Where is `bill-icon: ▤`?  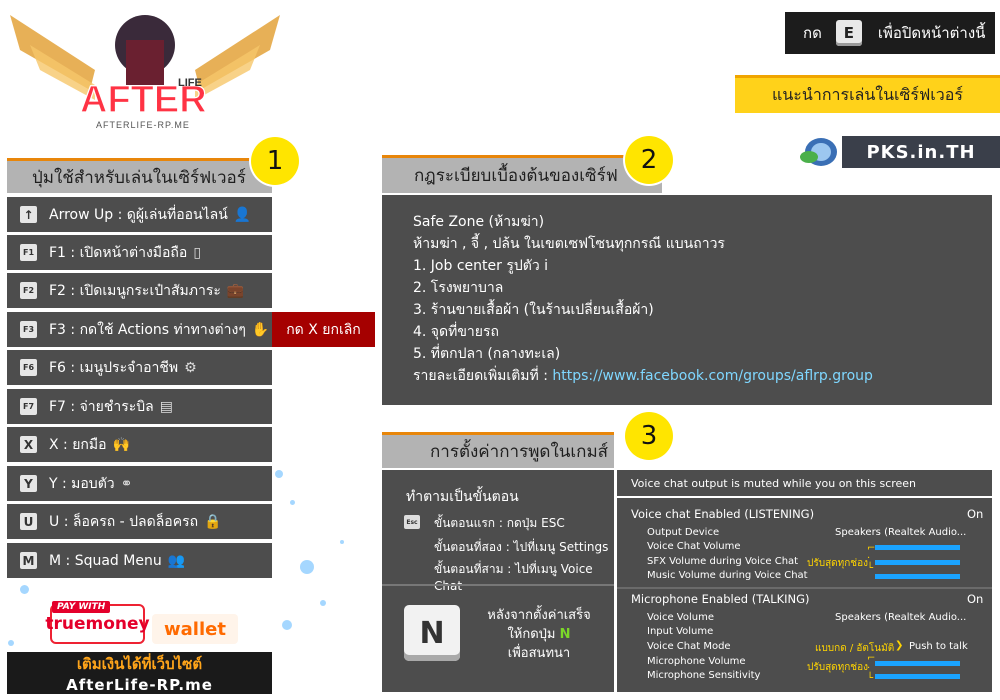
bill-icon: ▤ is located at coordinates (166, 406).